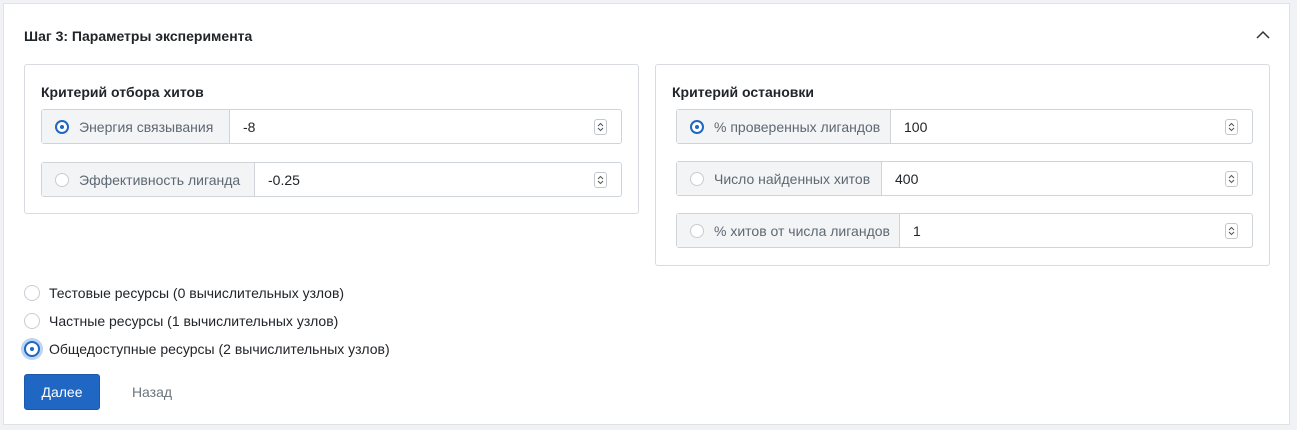 This screenshot has width=1297, height=430. What do you see at coordinates (438, 179) in the screenshot?
I see `ligand-efficiency-input: -0.25` at bounding box center [438, 179].